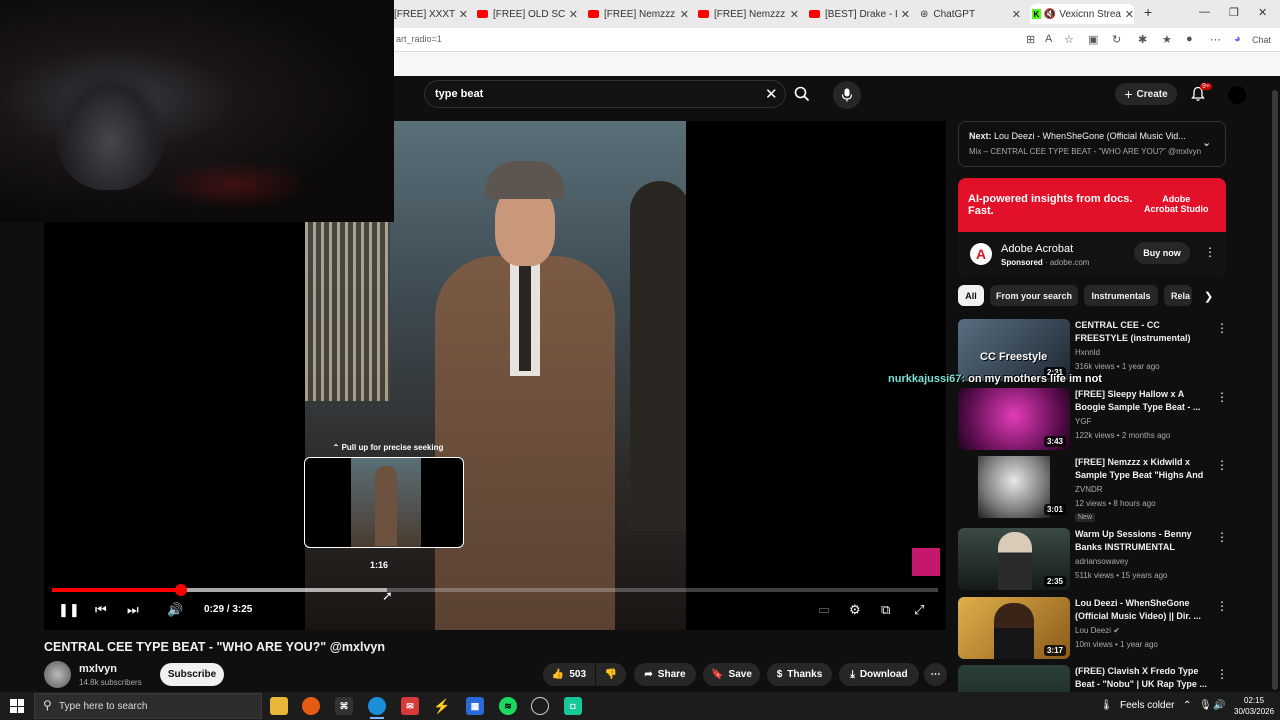 This screenshot has height=720, width=1280. What do you see at coordinates (431, 14) in the screenshot?
I see `browser-tab: [FREE] XXXTENTACION✕` at bounding box center [431, 14].